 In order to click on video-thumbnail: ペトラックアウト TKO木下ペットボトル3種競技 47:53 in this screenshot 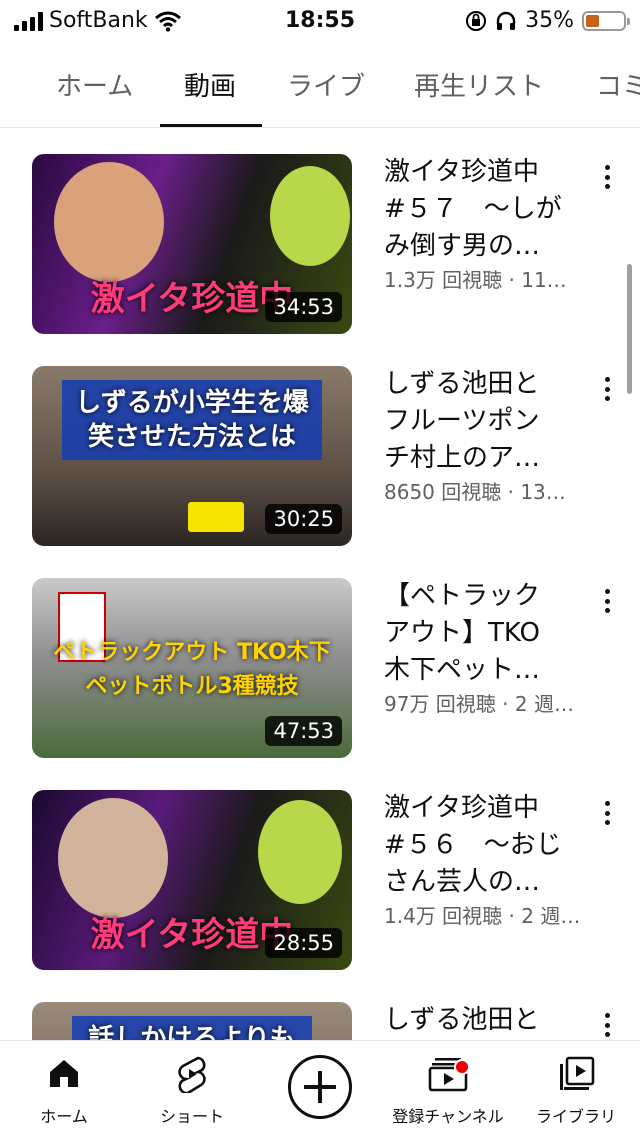, I will do `click(192, 668)`.